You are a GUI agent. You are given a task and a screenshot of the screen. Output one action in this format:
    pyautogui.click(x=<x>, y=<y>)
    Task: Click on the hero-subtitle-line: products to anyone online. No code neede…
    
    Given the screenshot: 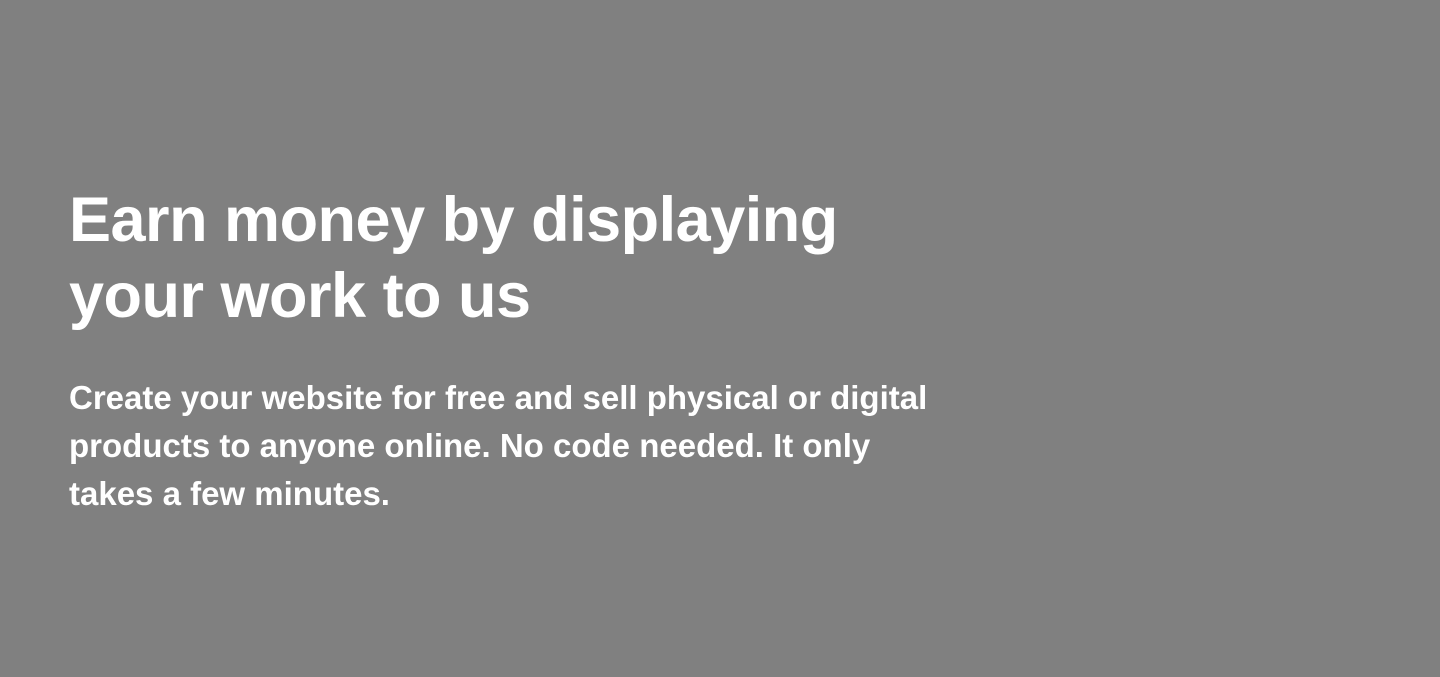 What is the action you would take?
    pyautogui.click(x=470, y=445)
    